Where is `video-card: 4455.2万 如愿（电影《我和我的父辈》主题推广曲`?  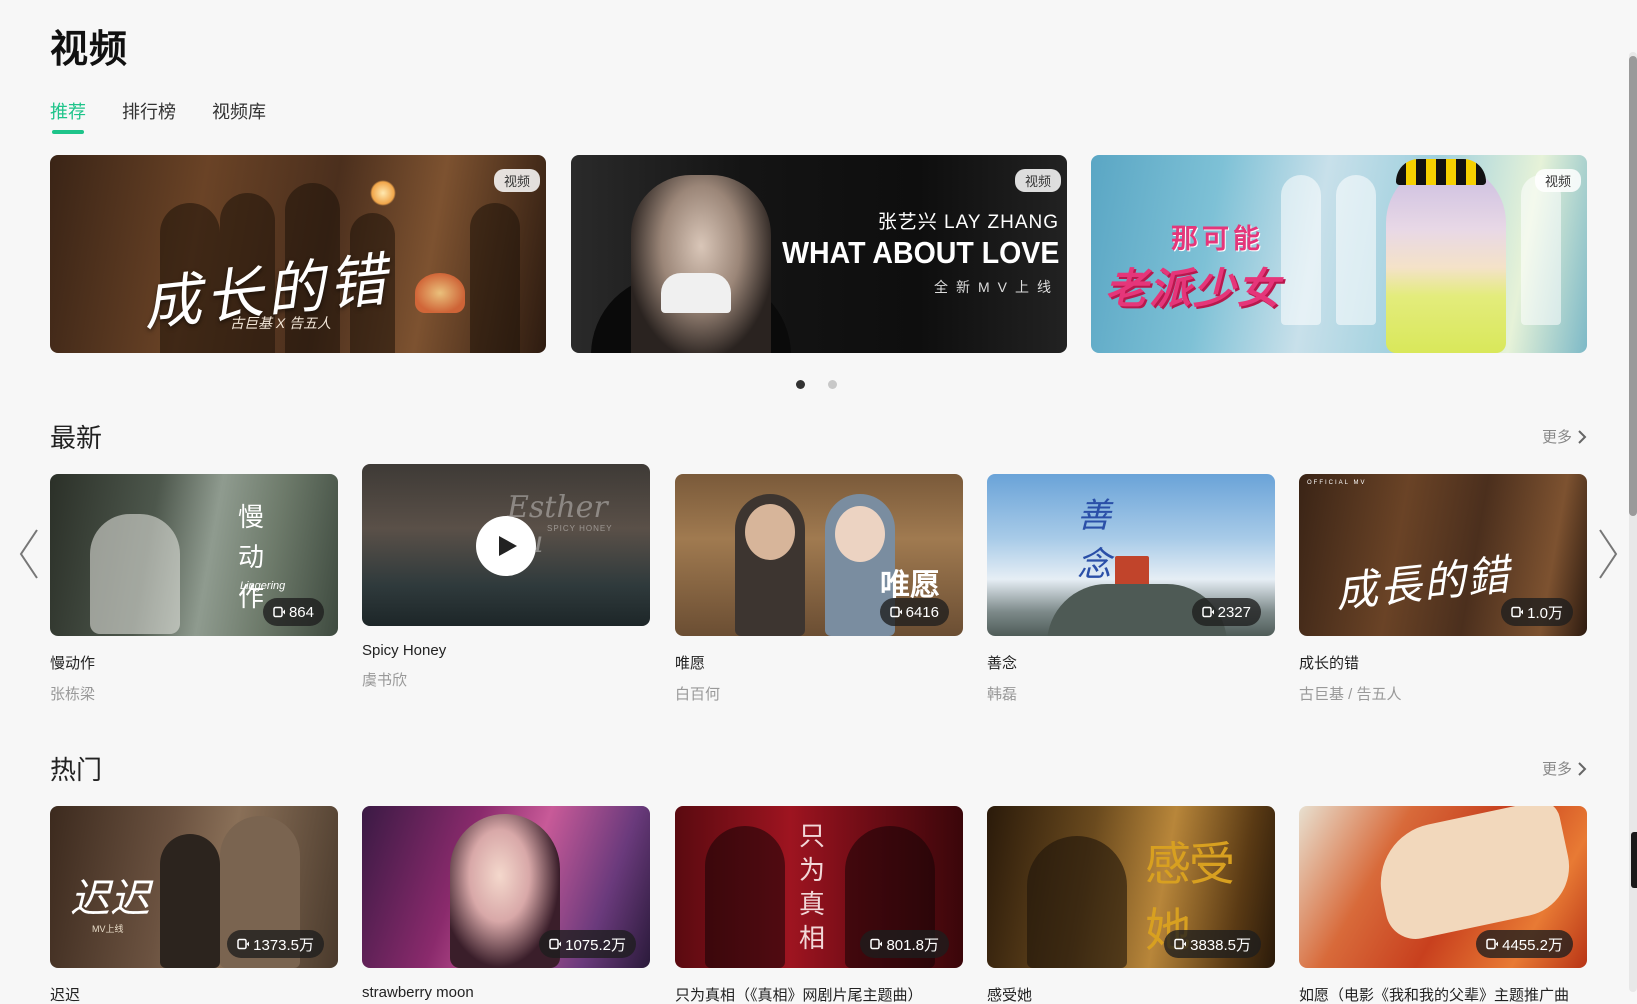 video-card: 4455.2万 如愿（电影《我和我的父辈》主题推广曲 is located at coordinates (1443, 905).